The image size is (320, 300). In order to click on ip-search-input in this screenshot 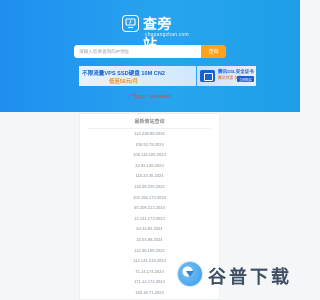, I will do `click(137, 51)`.